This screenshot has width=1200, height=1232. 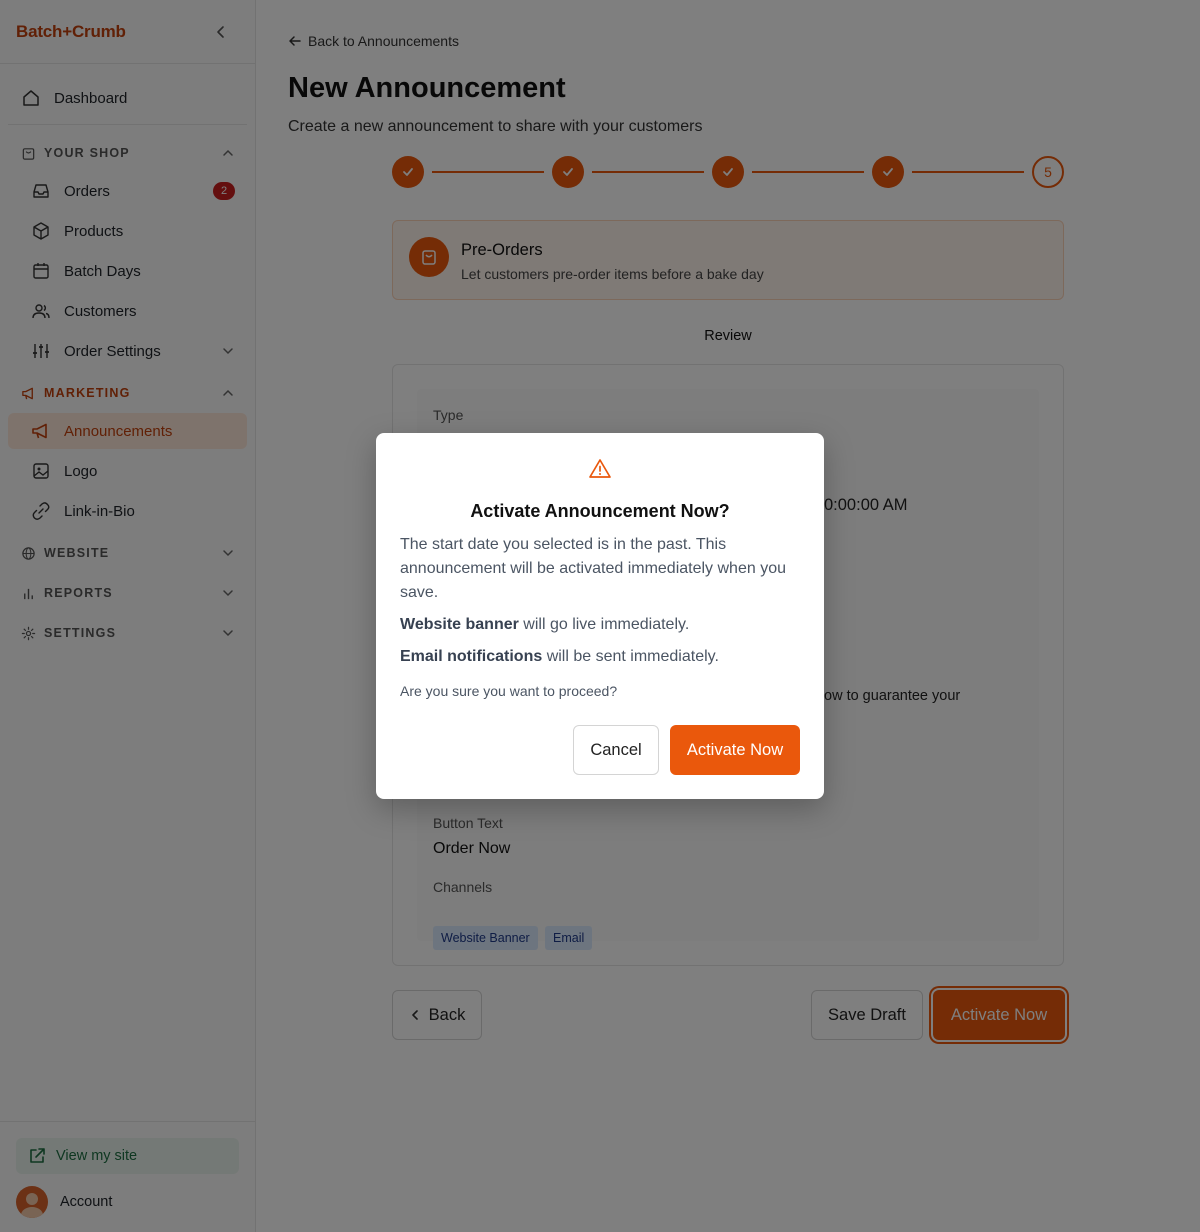 I want to click on email-notice-text: will be sent immediately., so click(x=630, y=656).